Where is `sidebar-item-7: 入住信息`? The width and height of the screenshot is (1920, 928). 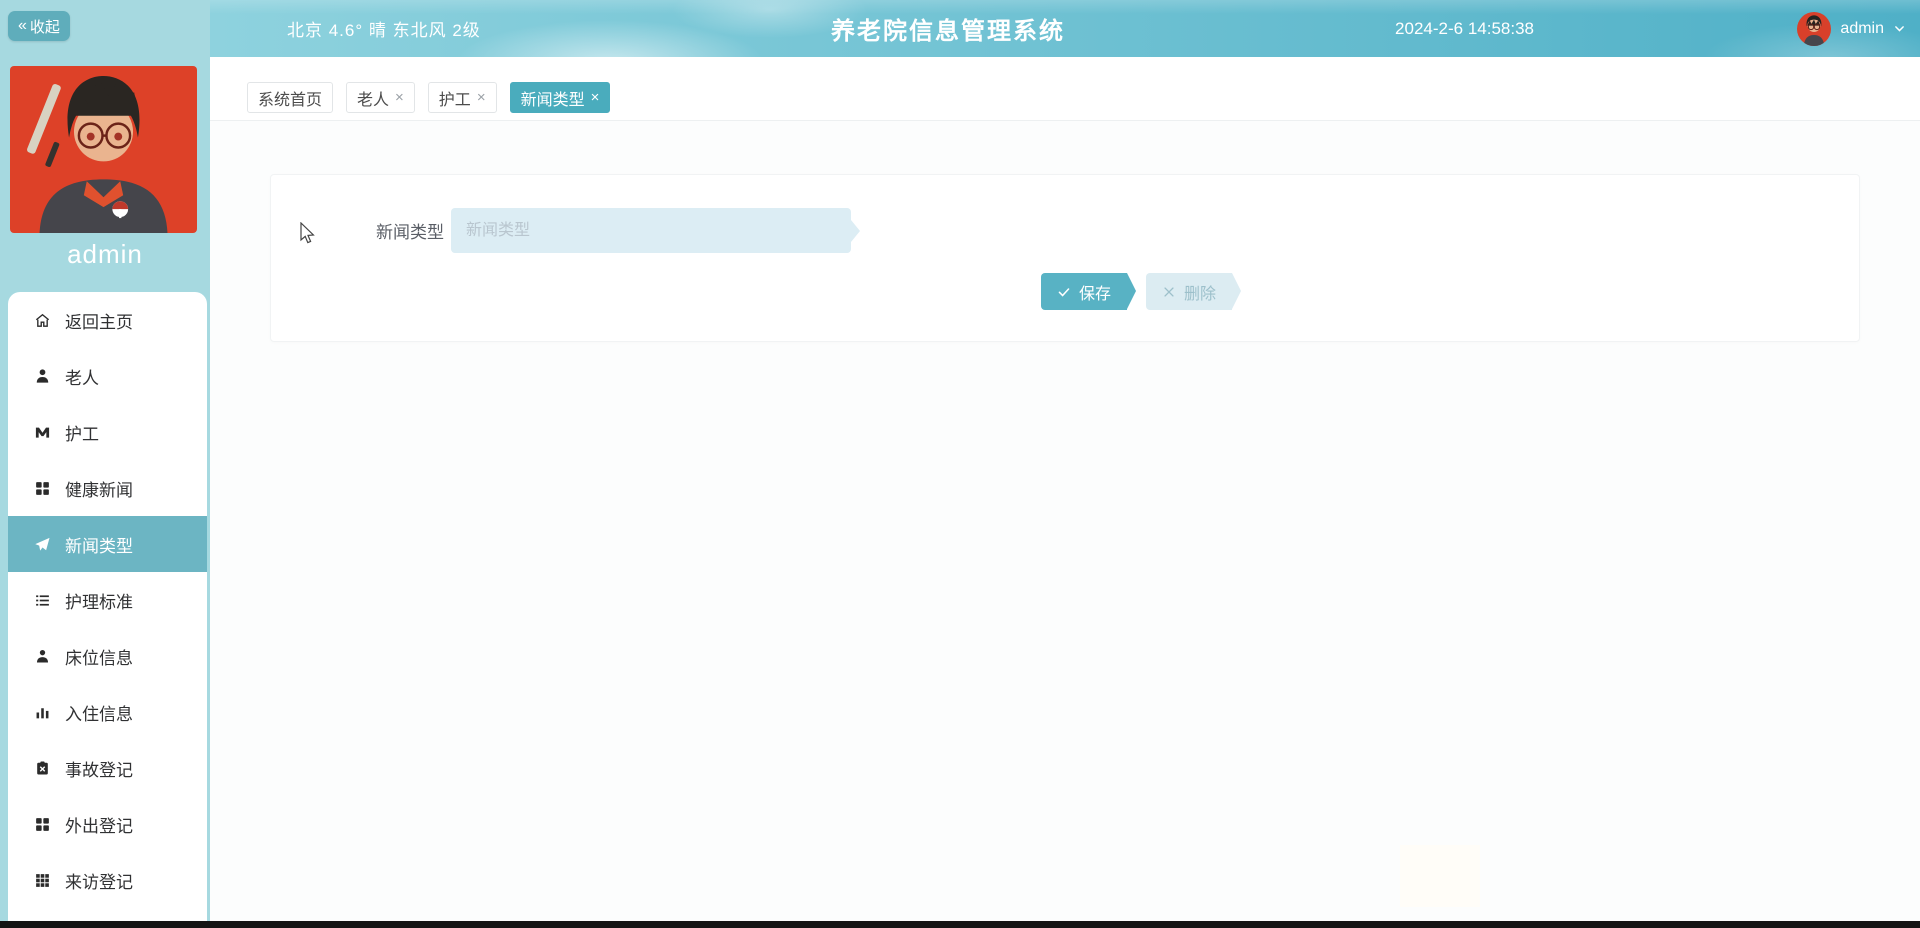 sidebar-item-7: 入住信息 is located at coordinates (107, 712).